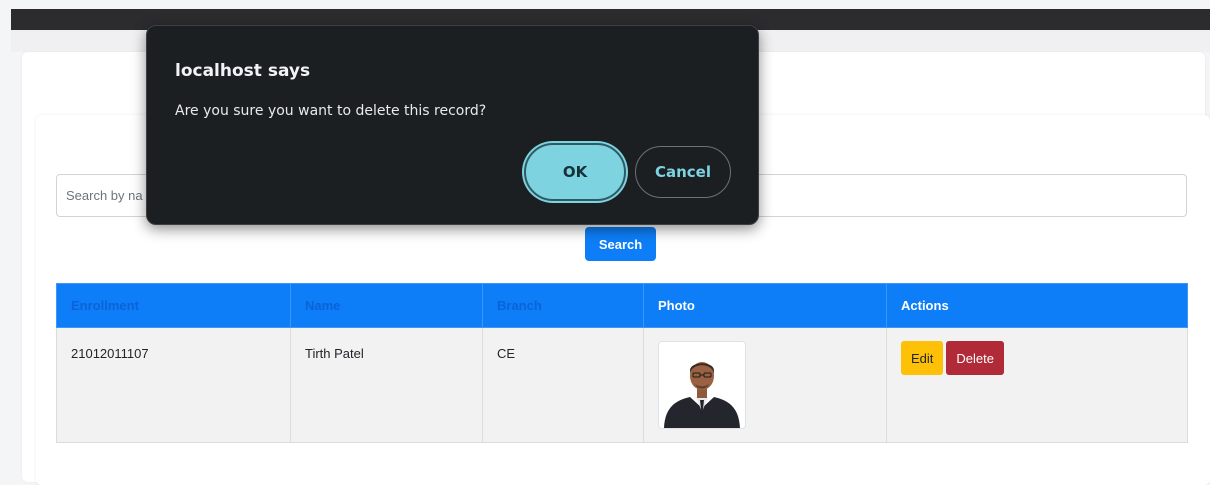 The image size is (1210, 485). I want to click on cell-enrollment: 21012011107, so click(173, 385).